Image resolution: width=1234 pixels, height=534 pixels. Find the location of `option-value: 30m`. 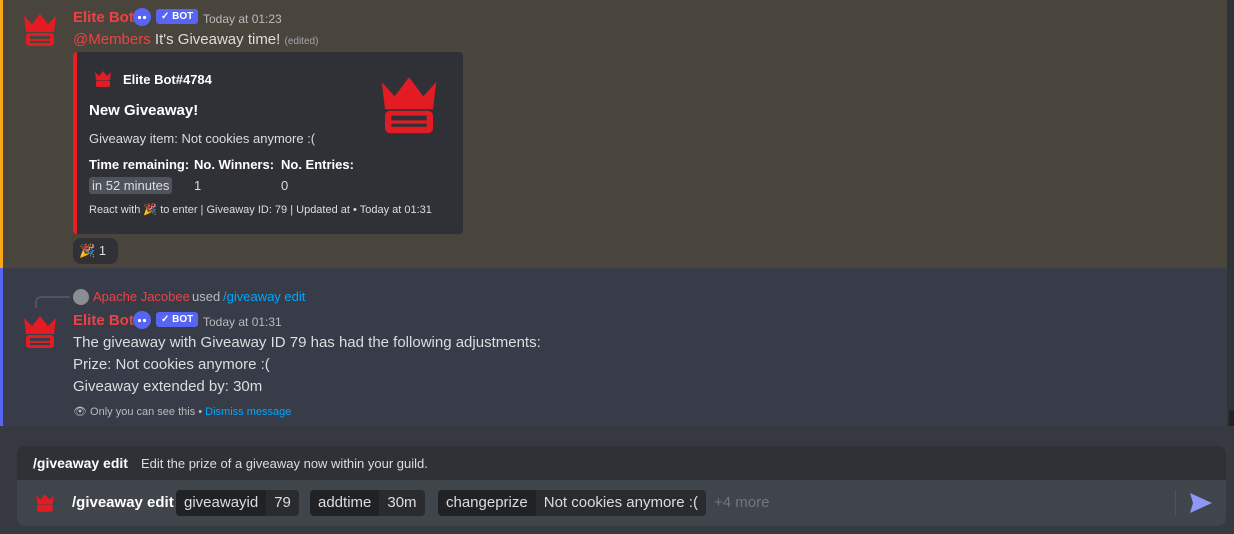

option-value: 30m is located at coordinates (402, 503).